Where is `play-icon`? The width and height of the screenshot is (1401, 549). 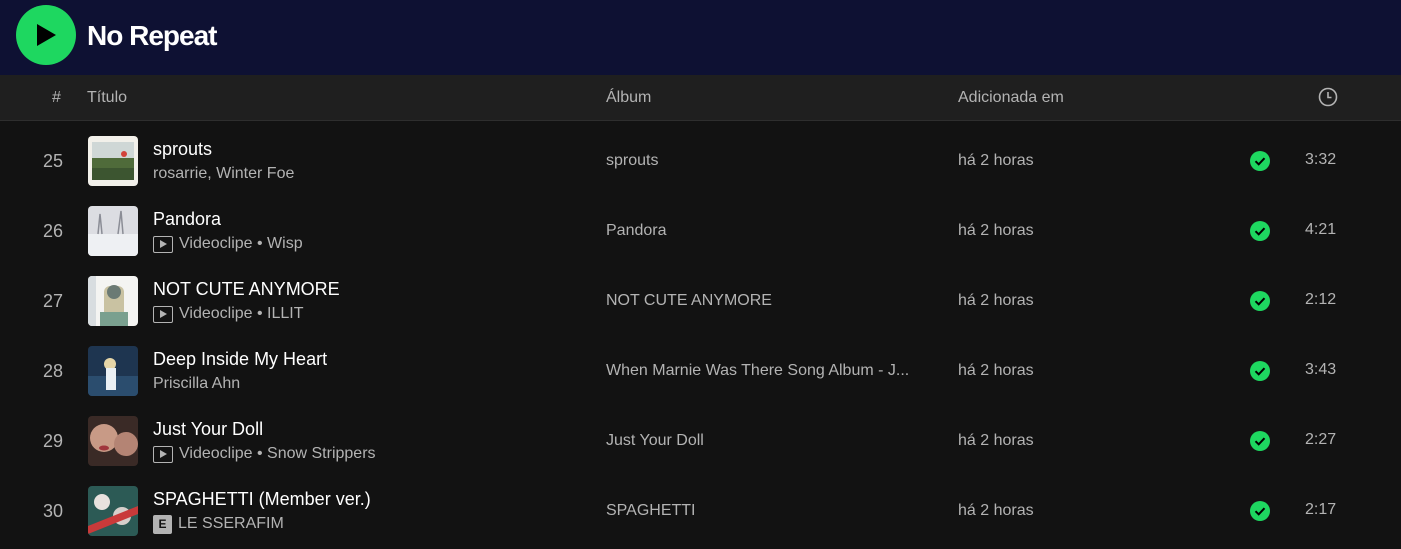 play-icon is located at coordinates (46, 35).